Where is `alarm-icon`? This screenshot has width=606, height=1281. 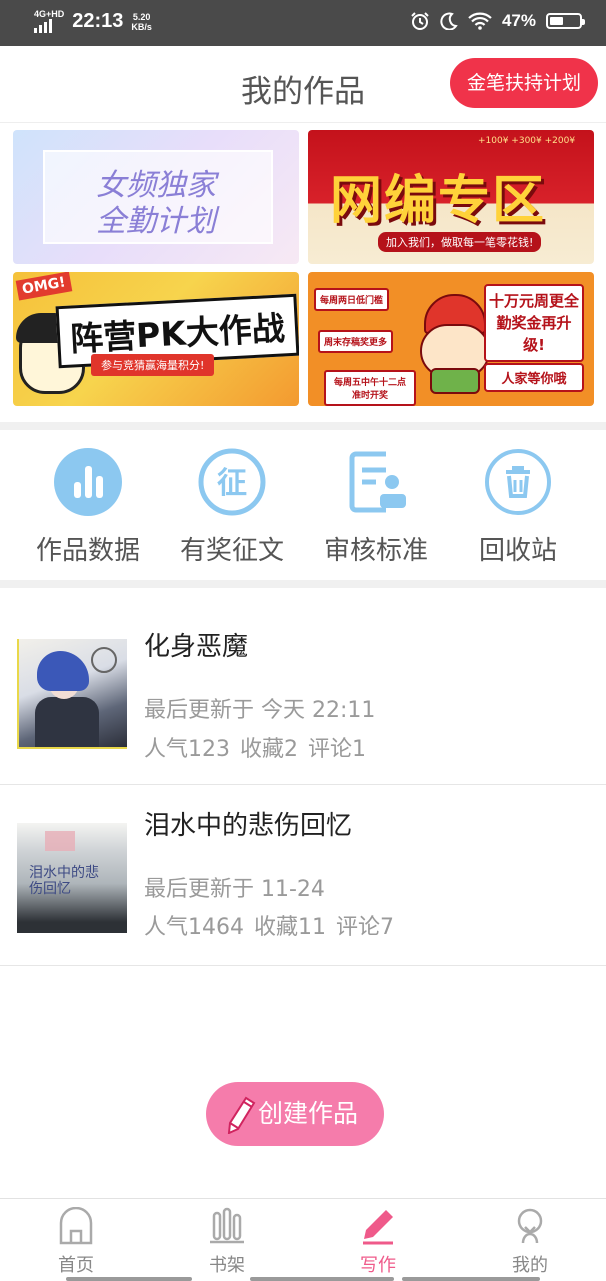 alarm-icon is located at coordinates (420, 21).